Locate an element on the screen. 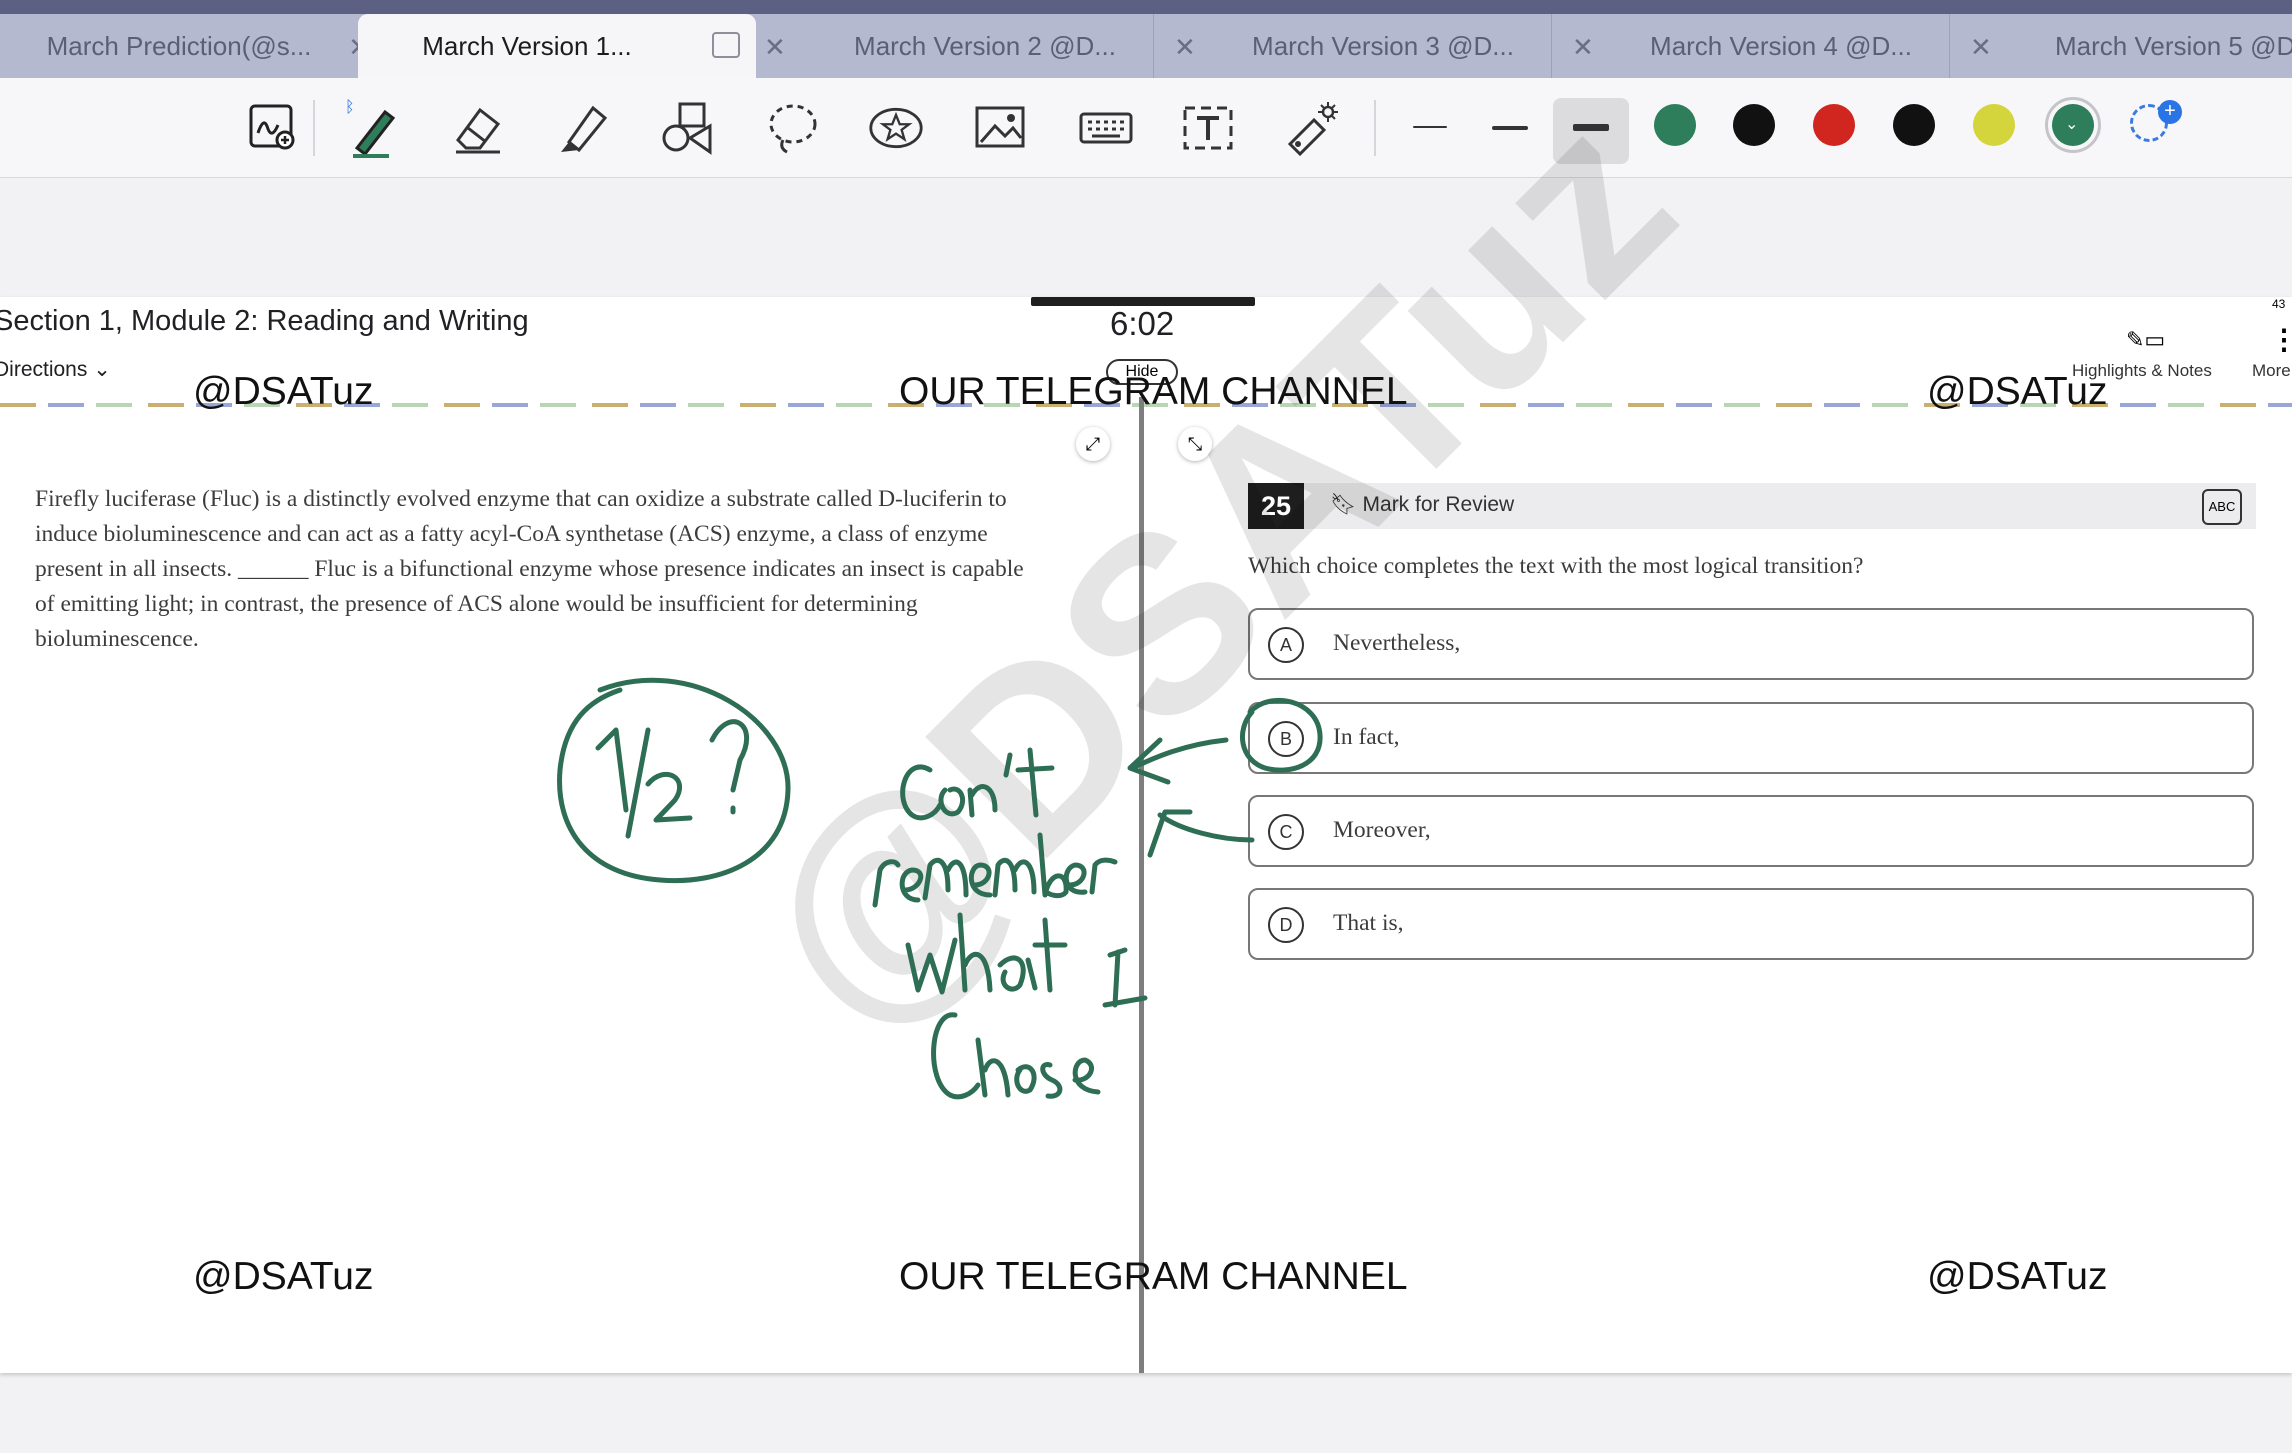 The width and height of the screenshot is (2292, 1453). ink-word-what is located at coordinates (986, 953).